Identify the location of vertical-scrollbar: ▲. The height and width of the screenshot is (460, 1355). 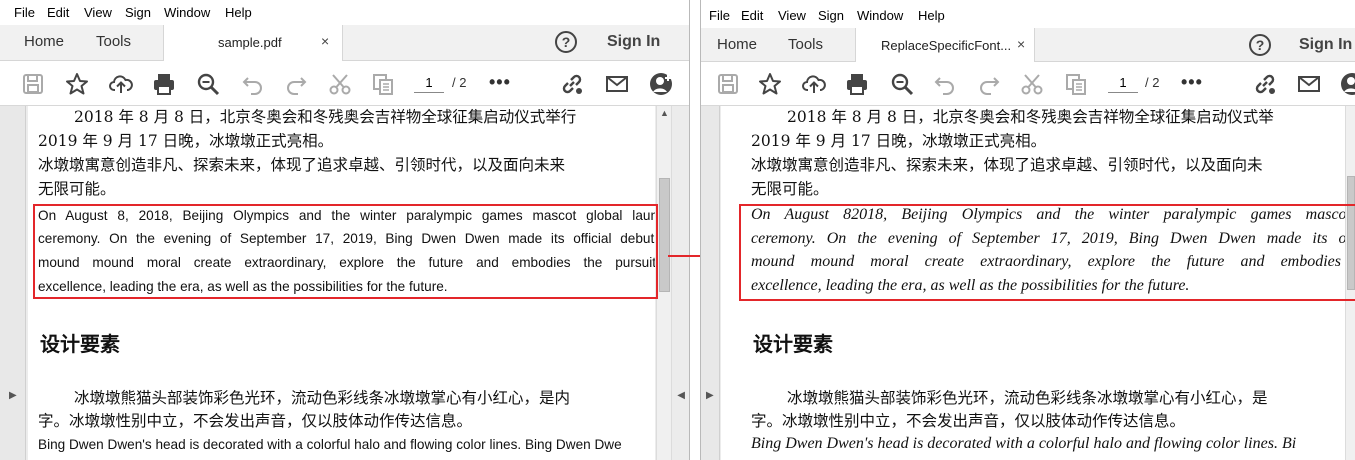
(664, 283).